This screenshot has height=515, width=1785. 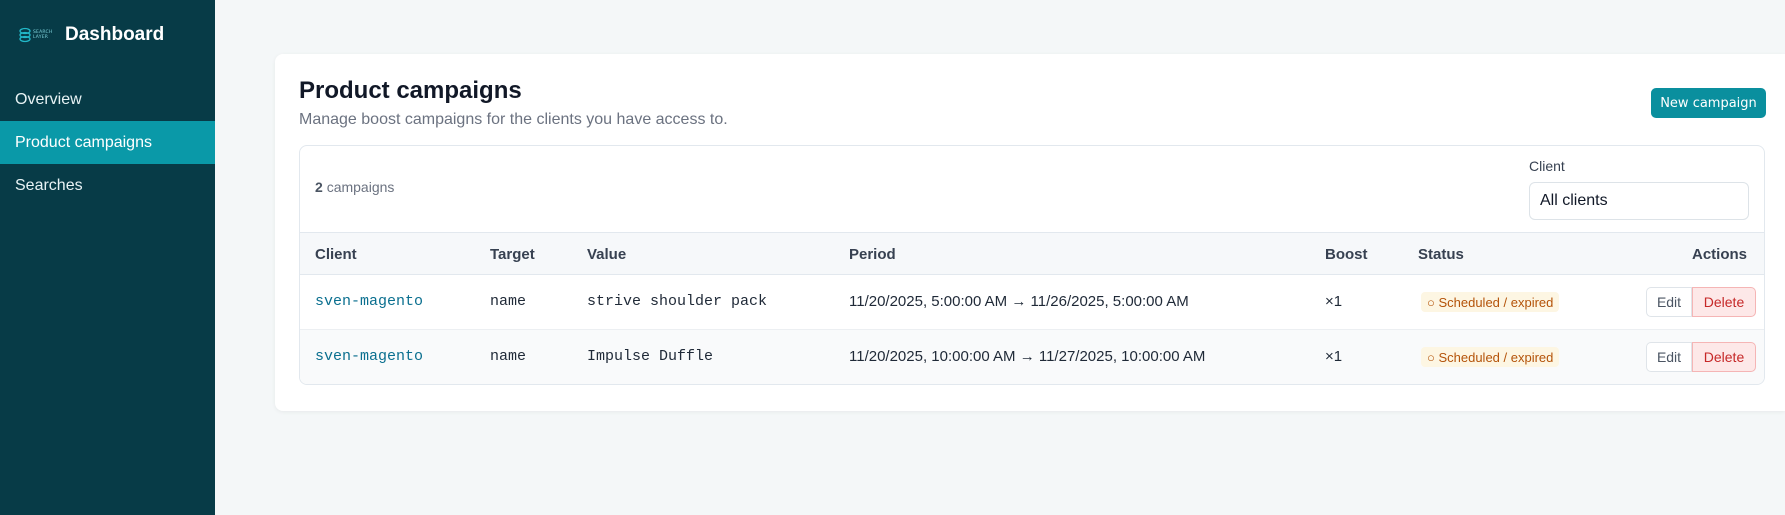 I want to click on column-header-boost: Boost, so click(x=1346, y=254).